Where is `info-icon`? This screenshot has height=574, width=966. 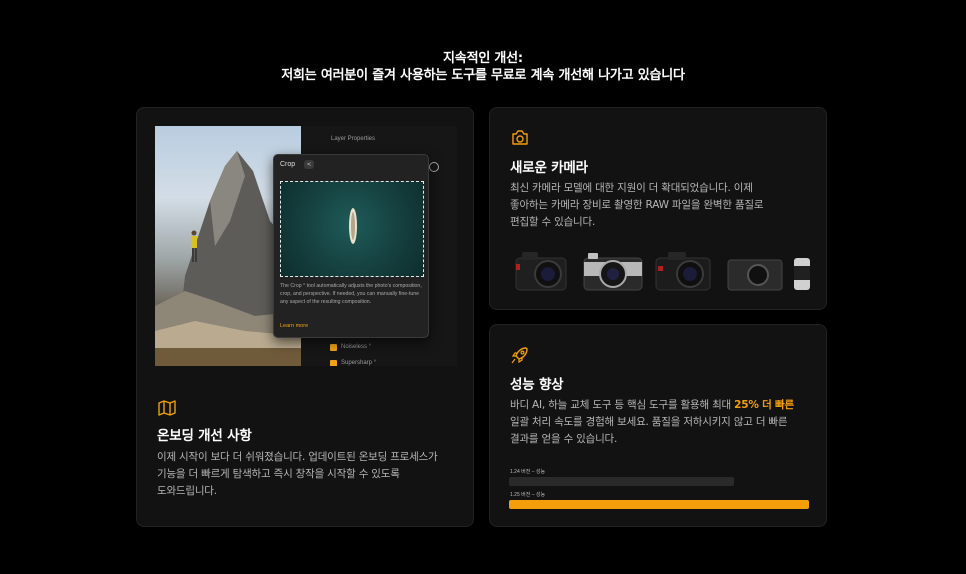 info-icon is located at coordinates (434, 167).